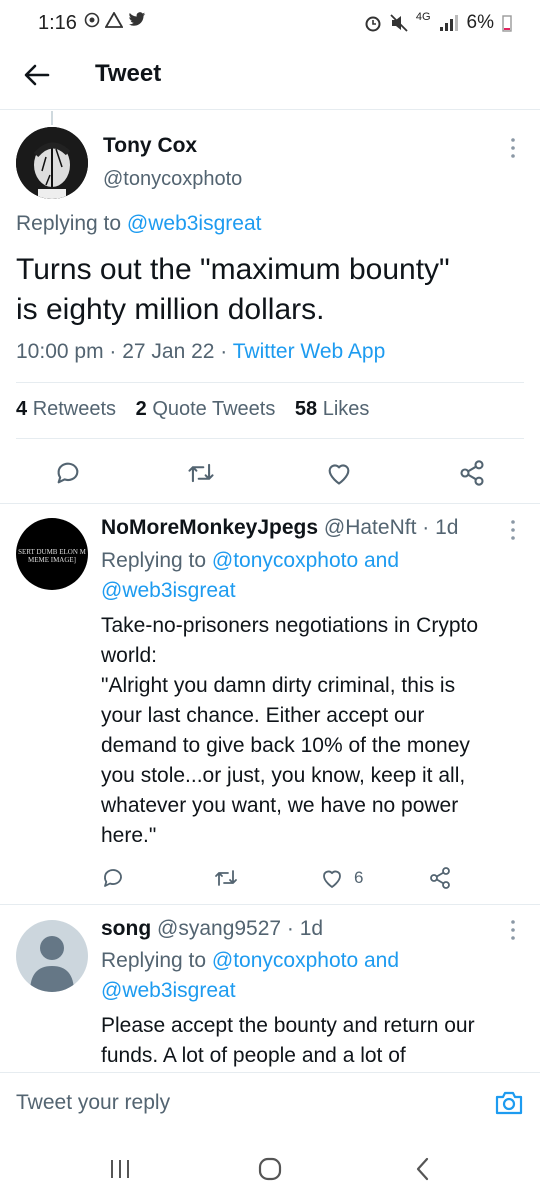  I want to click on back-arrow-icon, so click(37, 75).